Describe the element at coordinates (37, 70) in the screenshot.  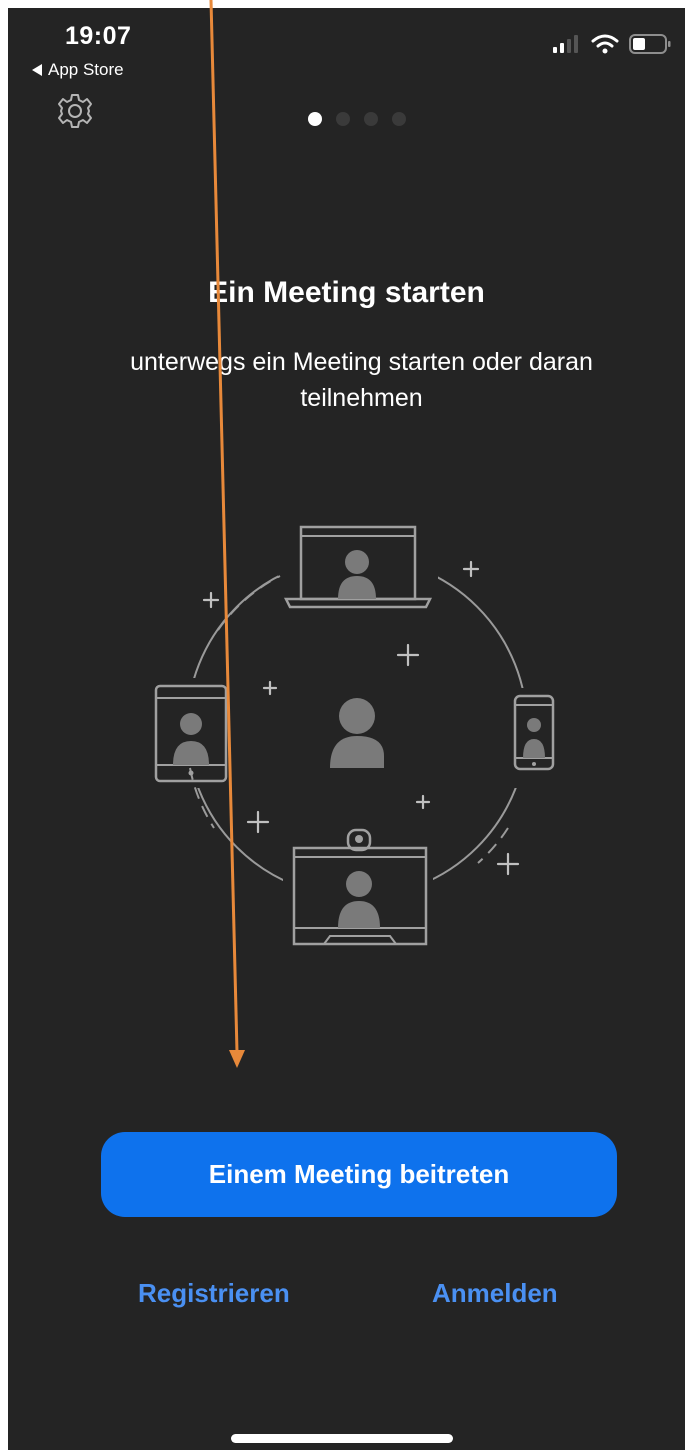
I see `back-arrow-icon` at that location.